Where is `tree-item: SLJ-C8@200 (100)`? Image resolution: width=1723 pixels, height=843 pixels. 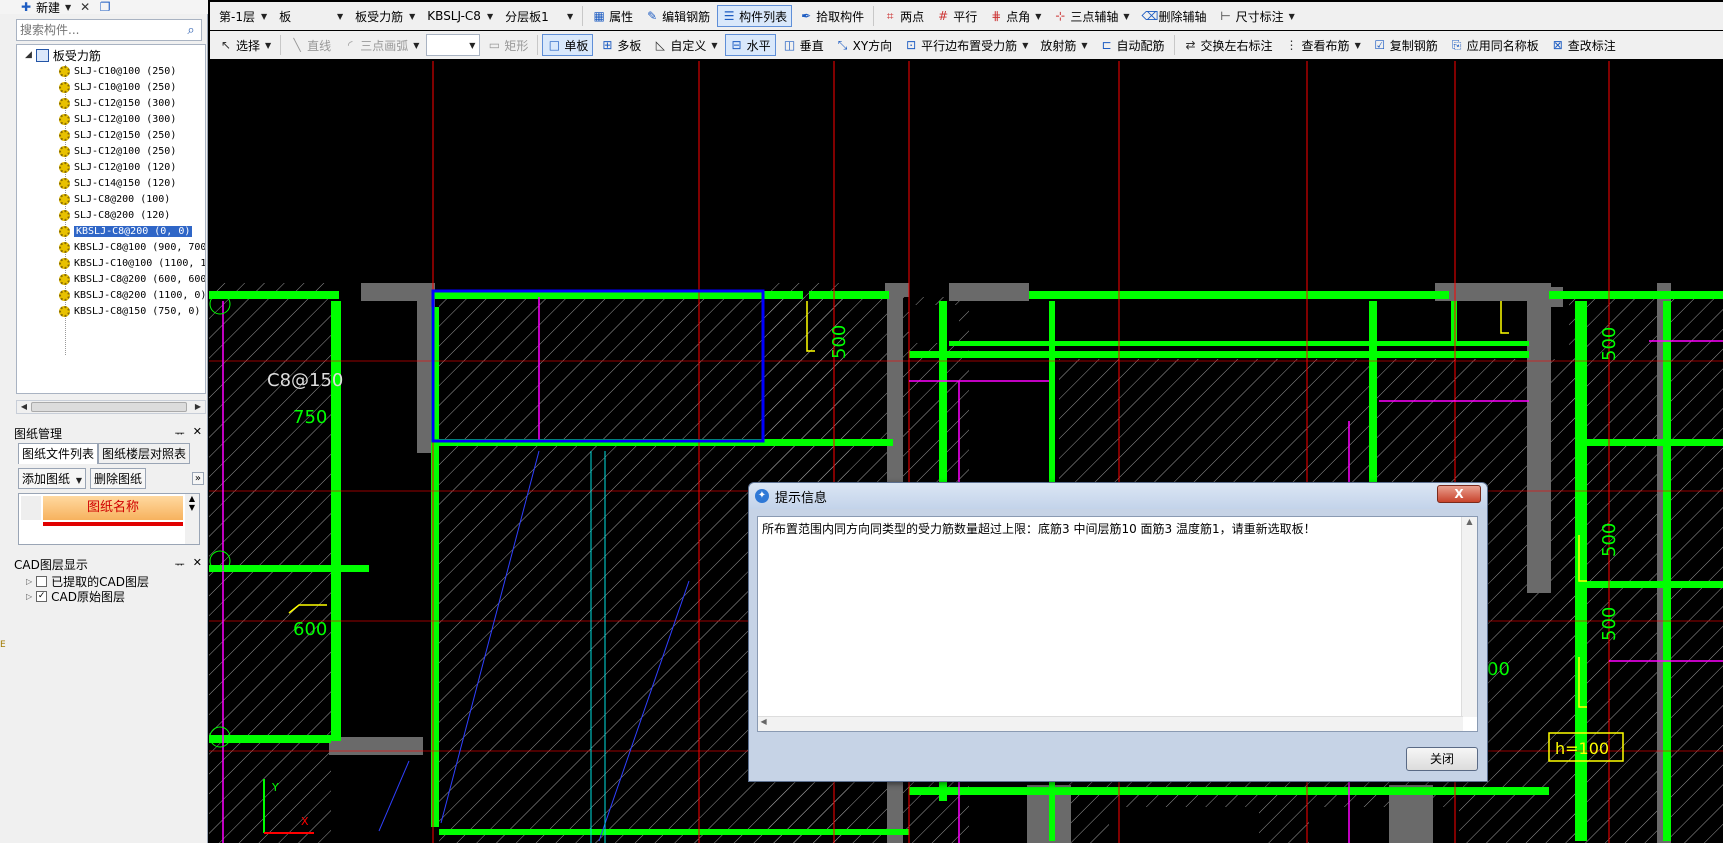
tree-item: SLJ-C8@200 (100) is located at coordinates (132, 199).